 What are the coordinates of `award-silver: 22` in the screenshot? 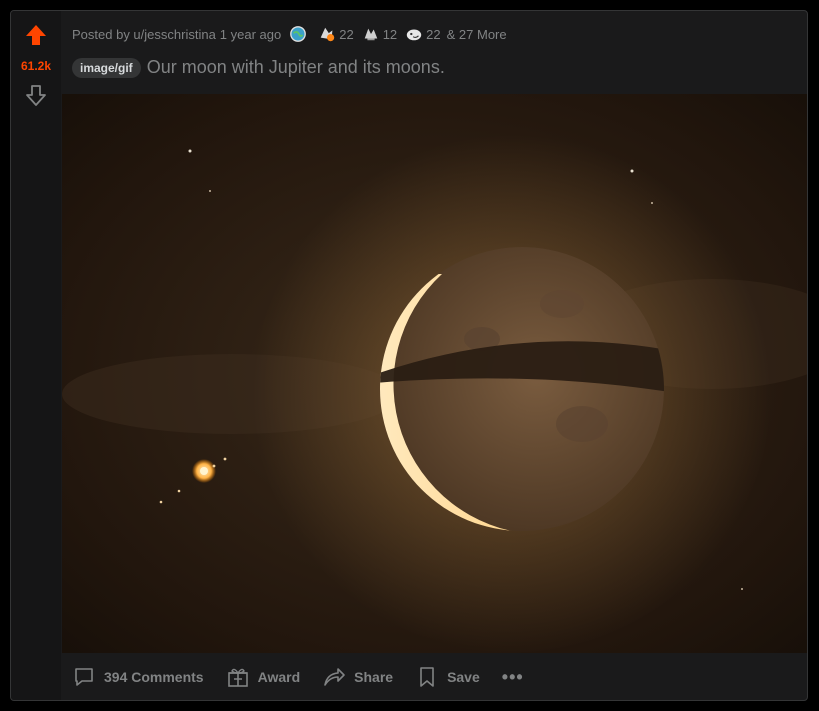 It's located at (423, 34).